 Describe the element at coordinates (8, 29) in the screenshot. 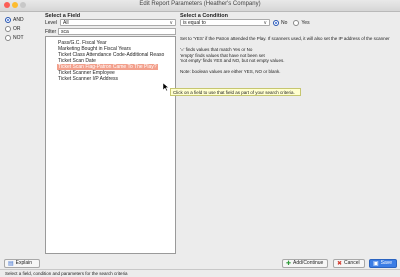

I see `radio-or` at that location.